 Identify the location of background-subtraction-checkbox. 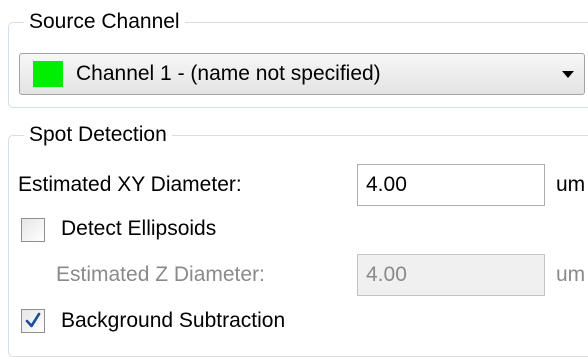
(33, 321).